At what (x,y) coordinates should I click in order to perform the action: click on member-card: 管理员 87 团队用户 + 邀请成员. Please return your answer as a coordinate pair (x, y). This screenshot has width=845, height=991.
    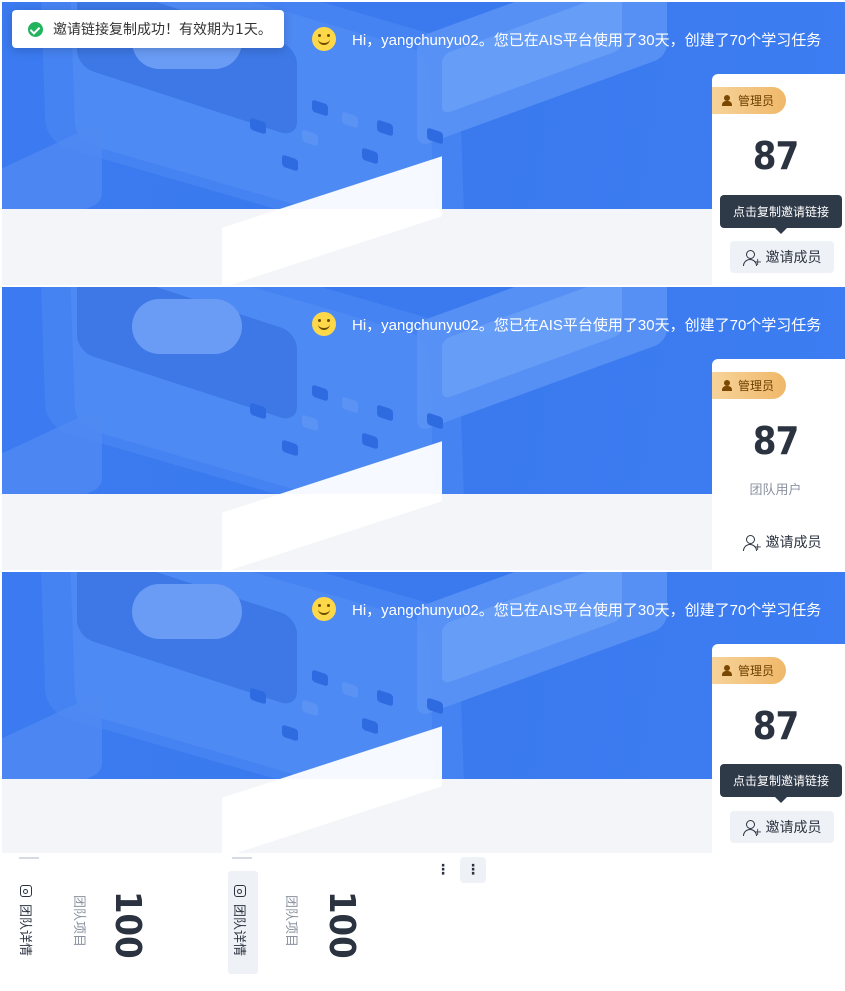
    Looking at the image, I should click on (778, 464).